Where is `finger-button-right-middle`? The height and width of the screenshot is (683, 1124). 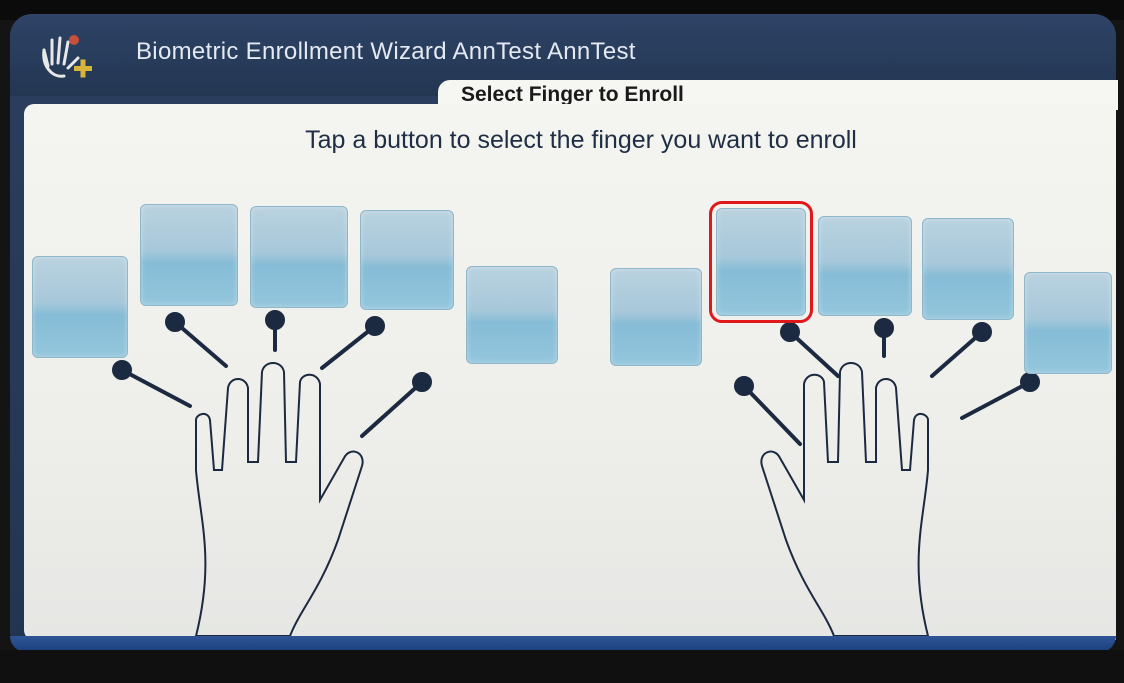
finger-button-right-middle is located at coordinates (865, 266).